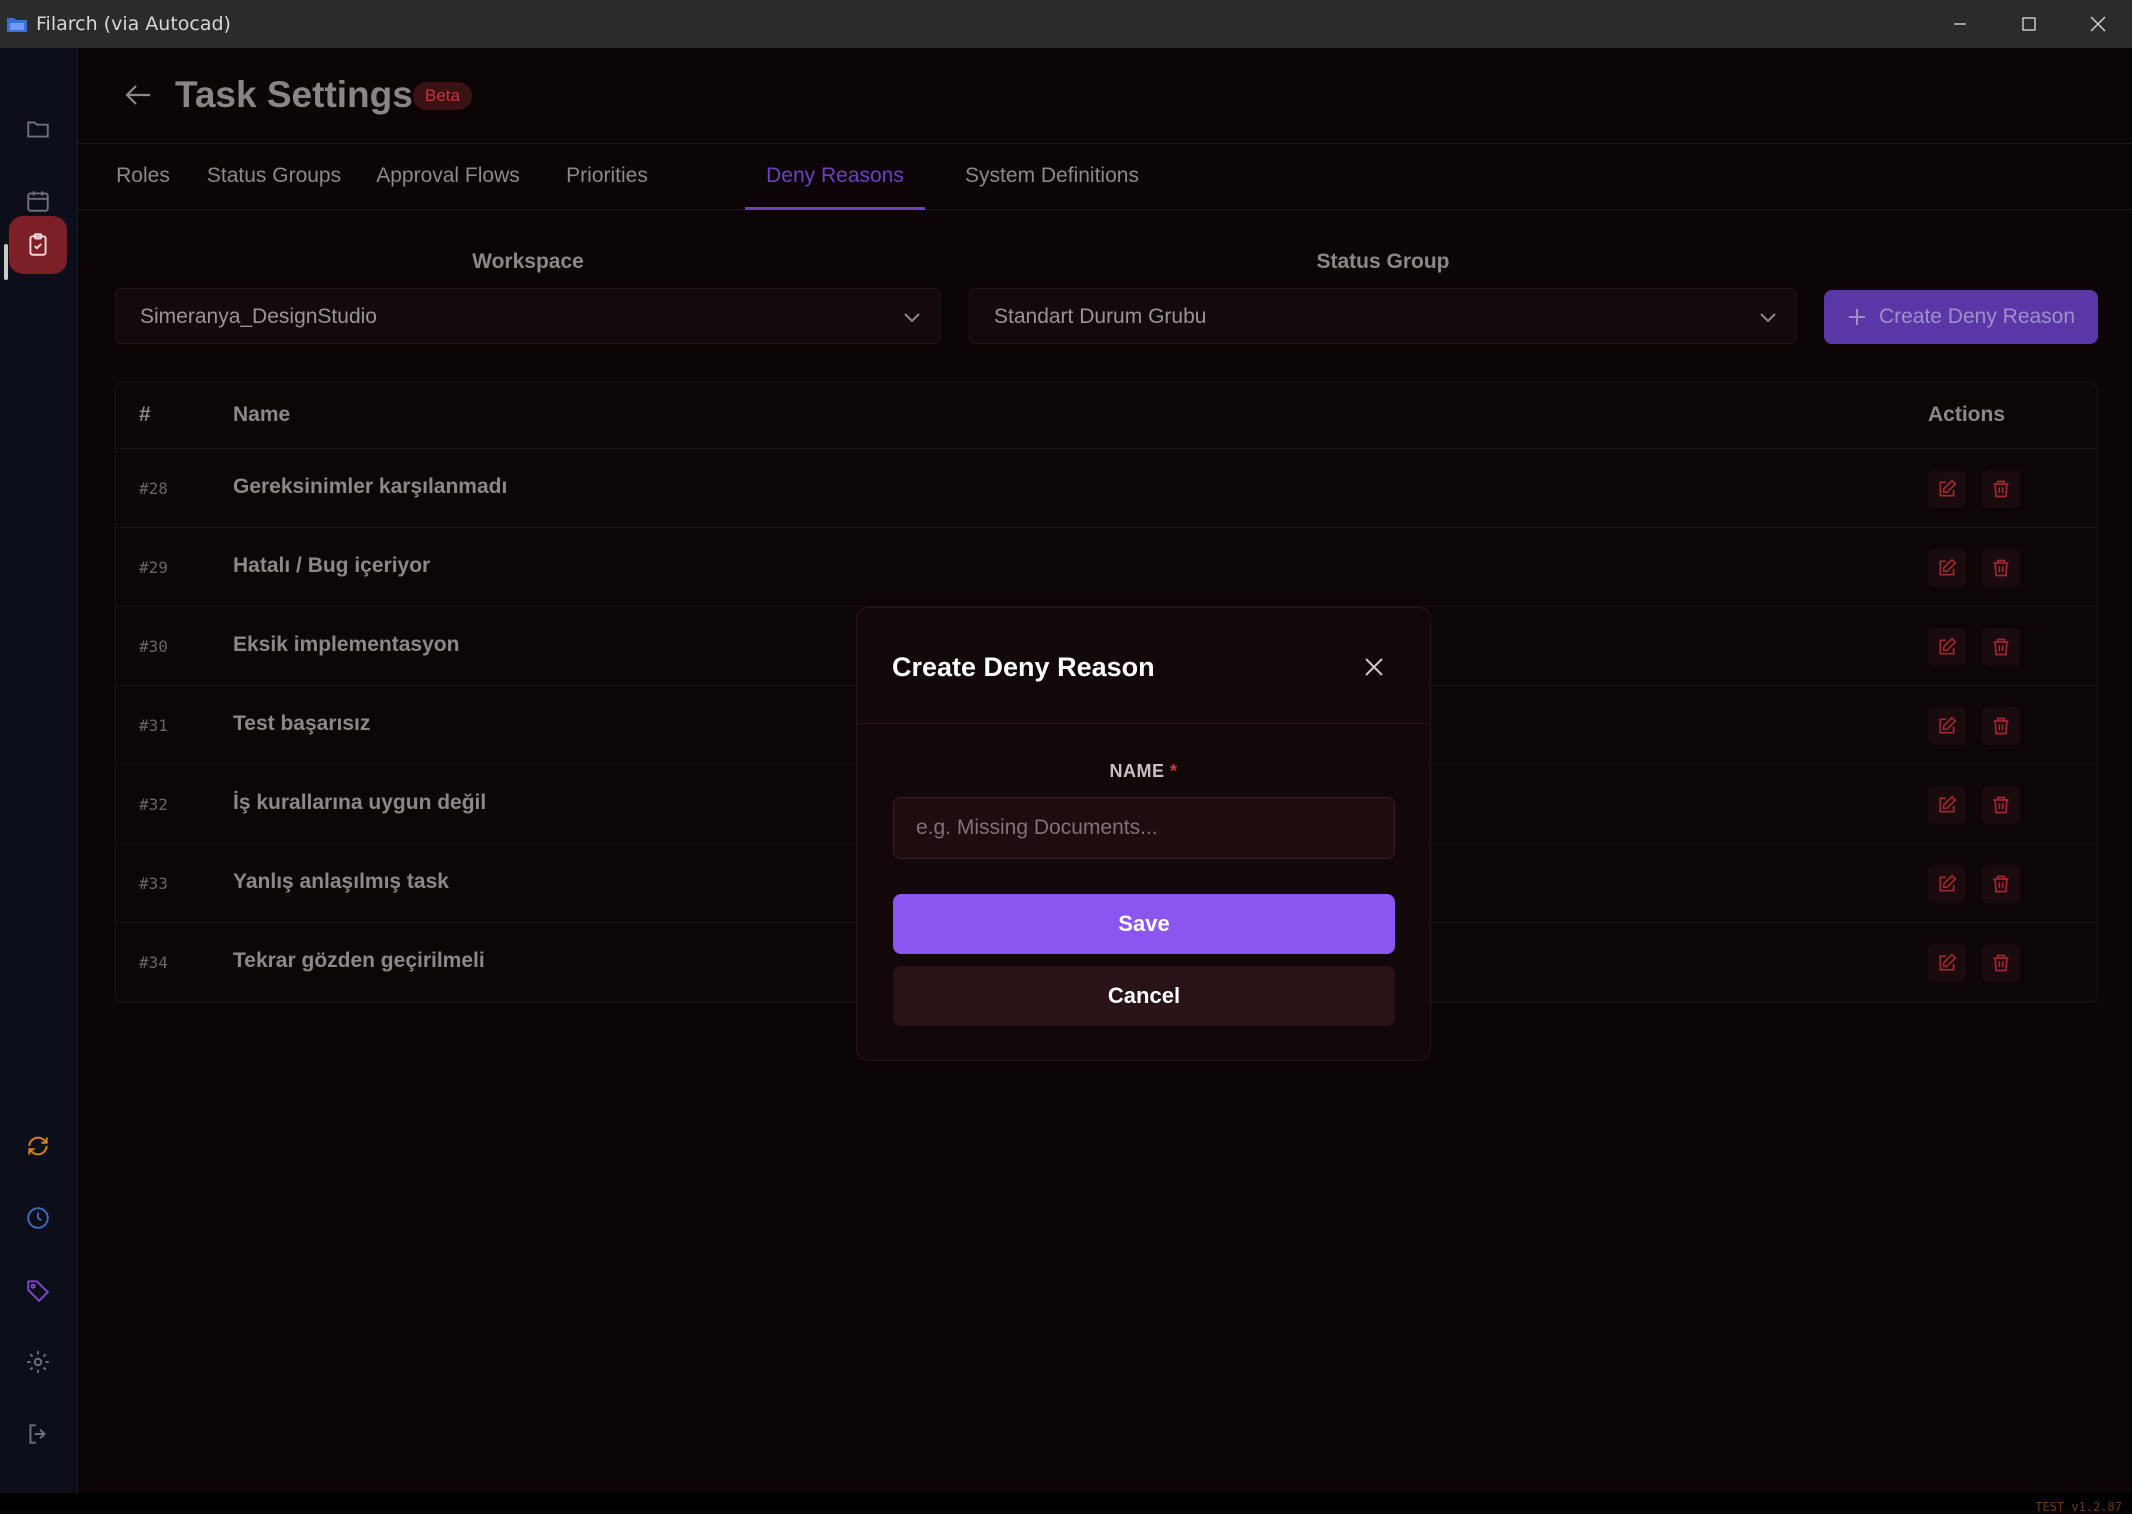  I want to click on modal-close-button, so click(1374, 667).